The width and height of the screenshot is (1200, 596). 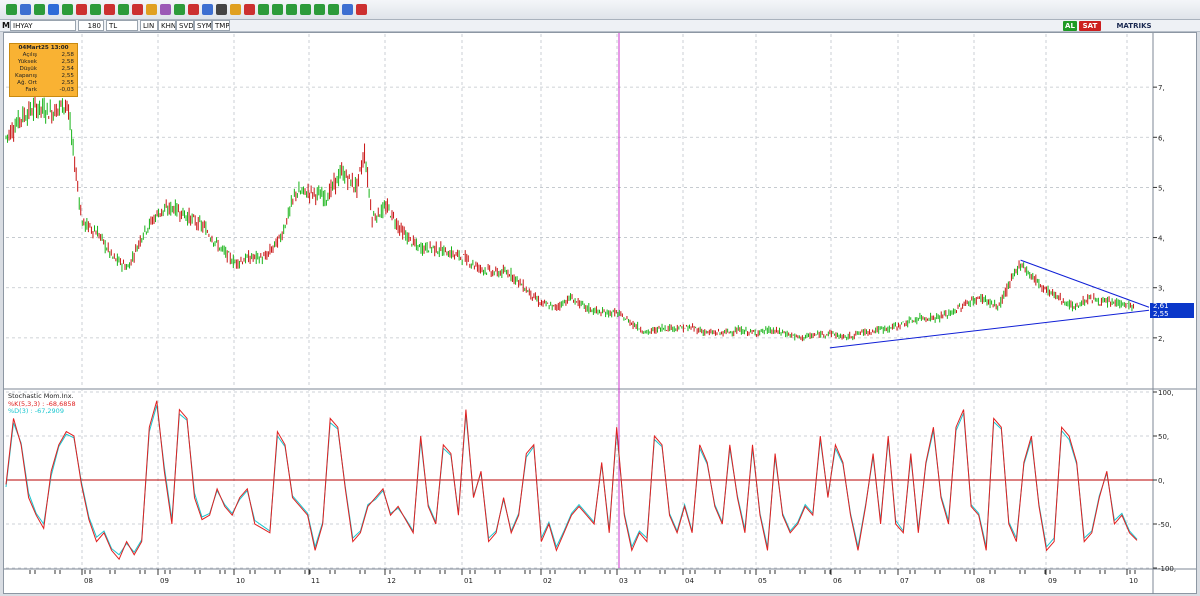 I want to click on x-tick-label: 07, so click(x=904, y=581).